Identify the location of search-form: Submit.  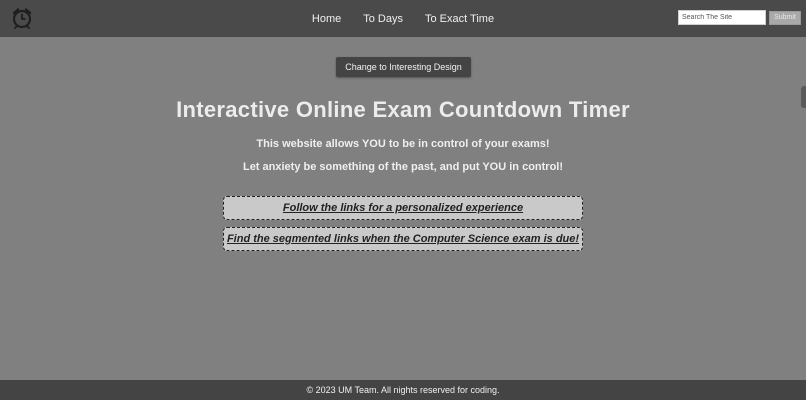
(739, 17).